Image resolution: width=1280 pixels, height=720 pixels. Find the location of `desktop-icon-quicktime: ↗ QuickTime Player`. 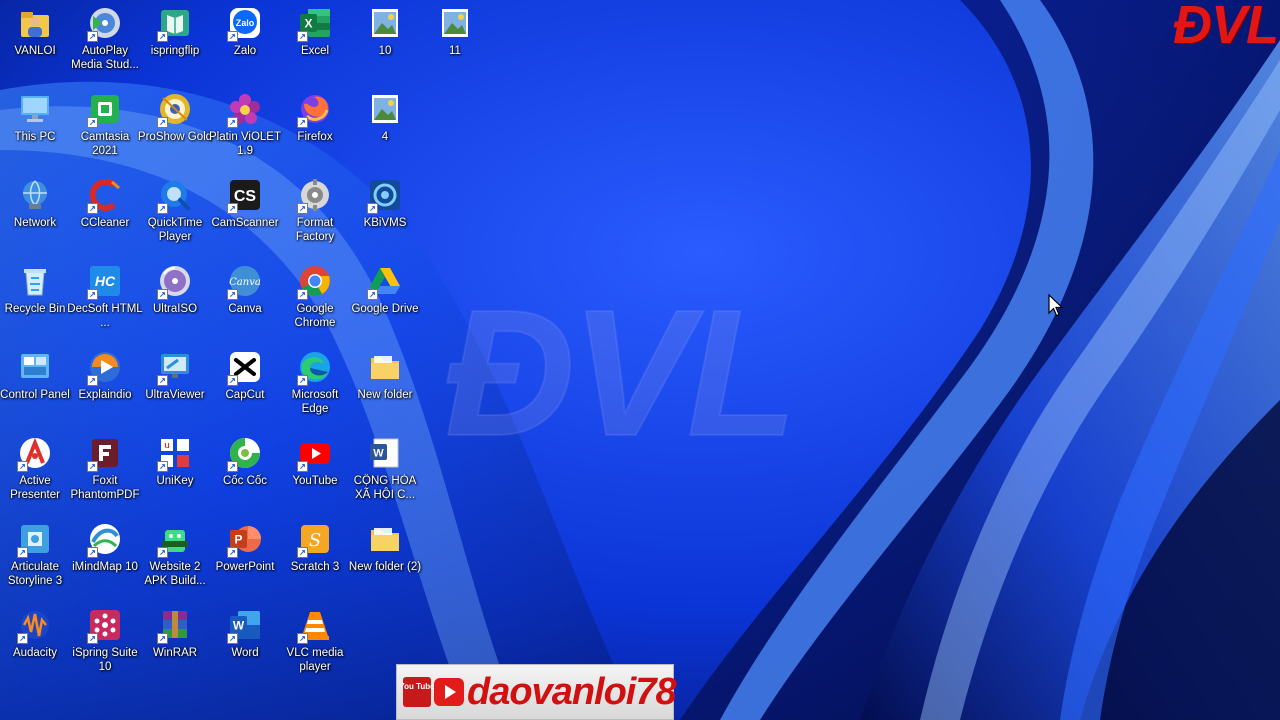

desktop-icon-quicktime: ↗ QuickTime Player is located at coordinates (175, 215).